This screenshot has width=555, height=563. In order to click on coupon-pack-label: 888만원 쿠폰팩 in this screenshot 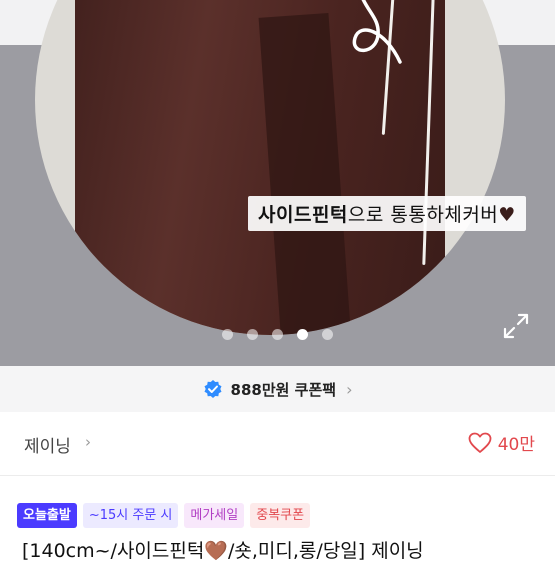, I will do `click(283, 389)`.